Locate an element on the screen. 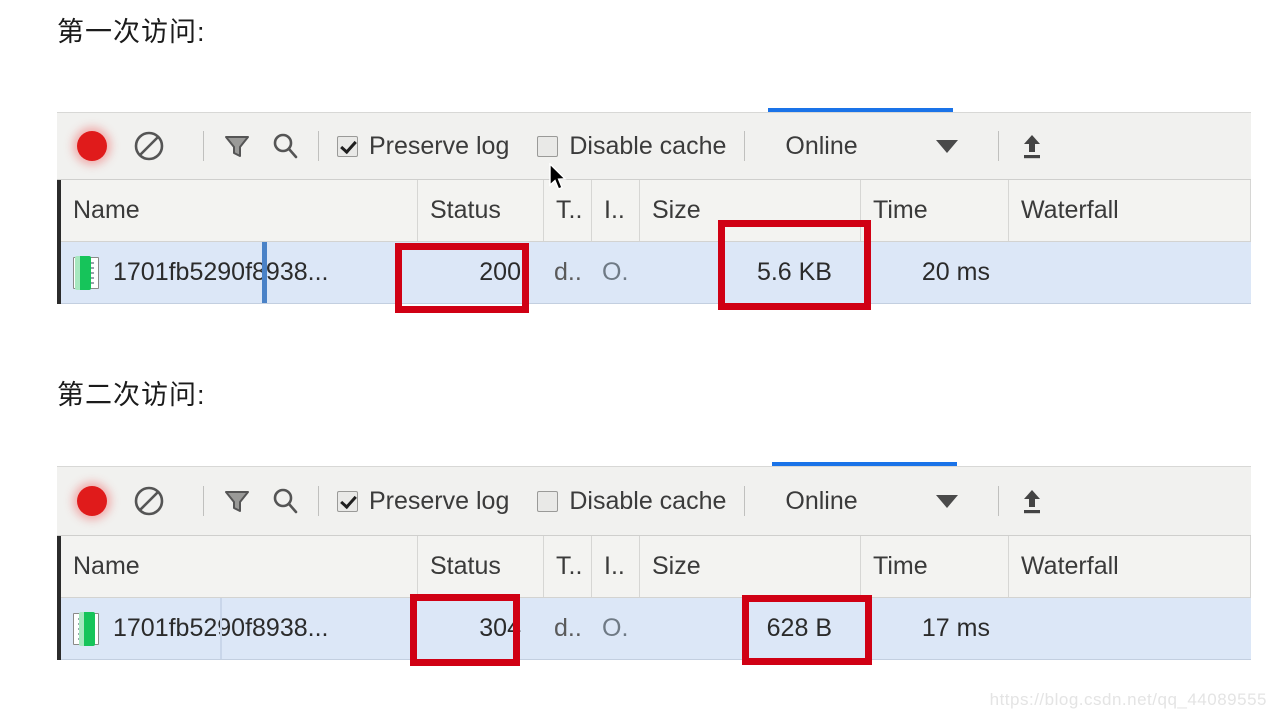  page-title-second-visit: 第二次访问: is located at coordinates (131, 395).